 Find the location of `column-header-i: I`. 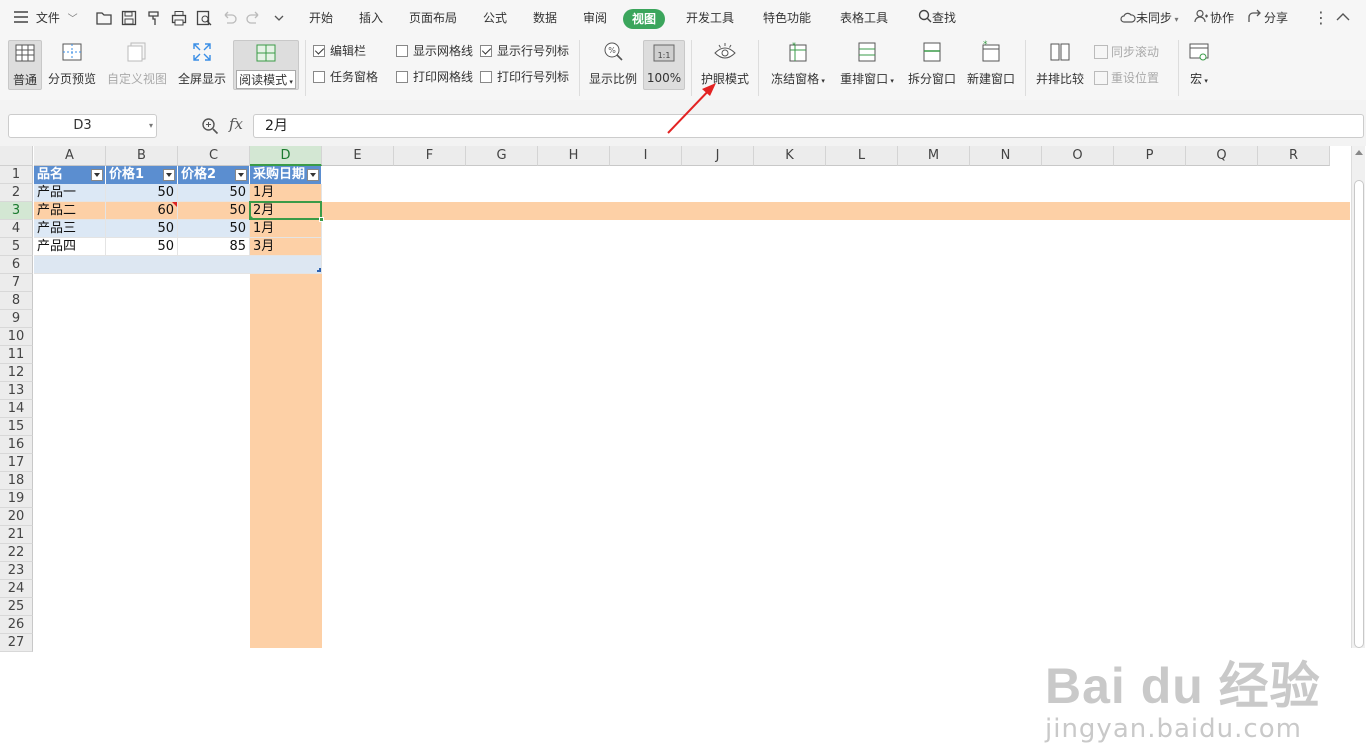

column-header-i: I is located at coordinates (646, 156).